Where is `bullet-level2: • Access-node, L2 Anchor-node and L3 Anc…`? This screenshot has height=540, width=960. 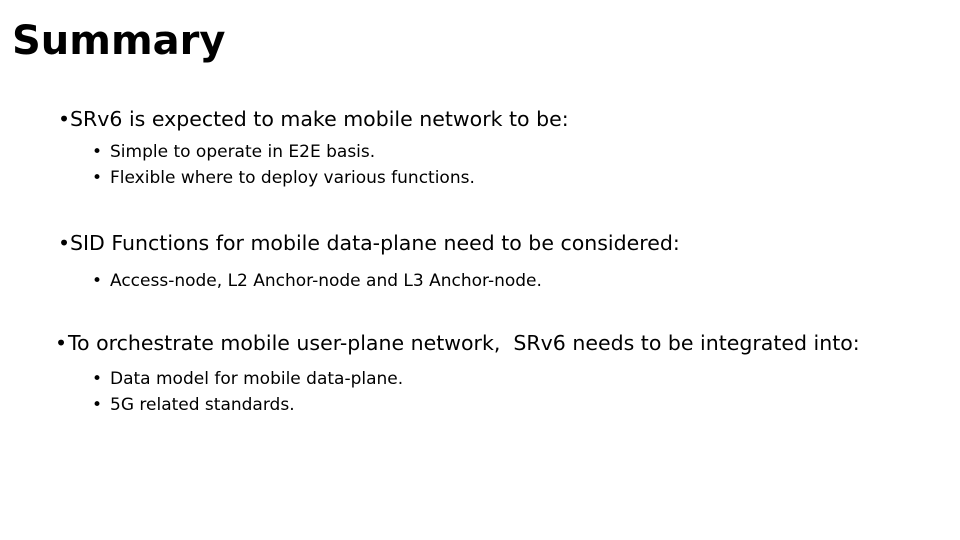 bullet-level2: • Access-node, L2 Anchor-node and L3 Anc… is located at coordinates (480, 281).